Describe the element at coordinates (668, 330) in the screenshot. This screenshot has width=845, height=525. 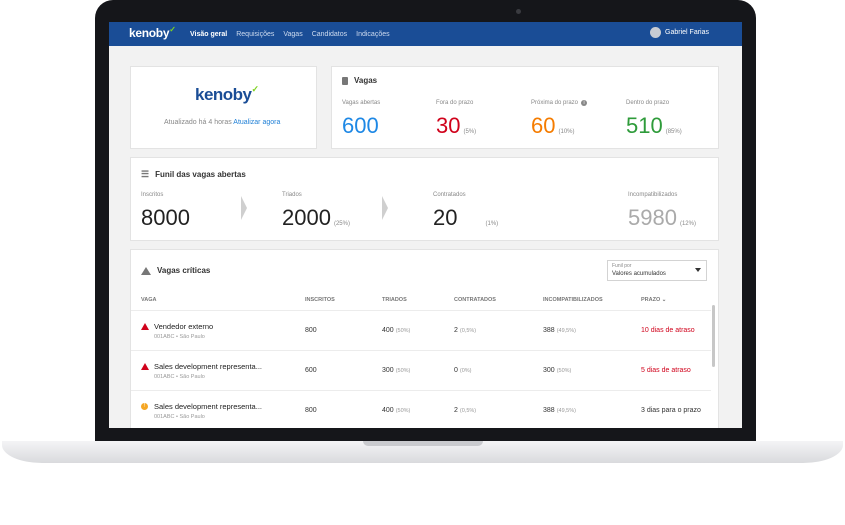
I see `cell-prazo: 10 dias de atraso` at that location.